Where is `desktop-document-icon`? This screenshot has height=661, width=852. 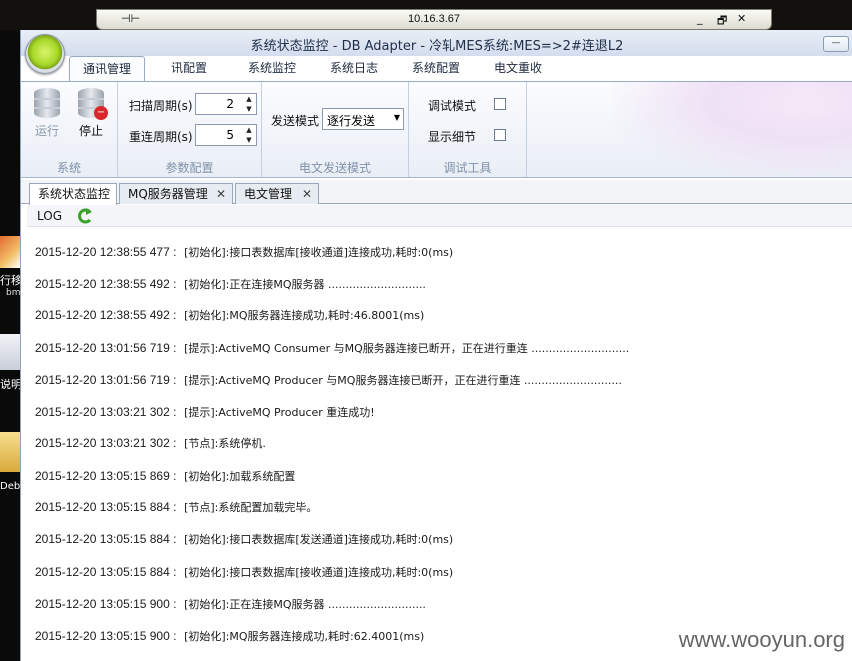
desktop-document-icon is located at coordinates (10, 352).